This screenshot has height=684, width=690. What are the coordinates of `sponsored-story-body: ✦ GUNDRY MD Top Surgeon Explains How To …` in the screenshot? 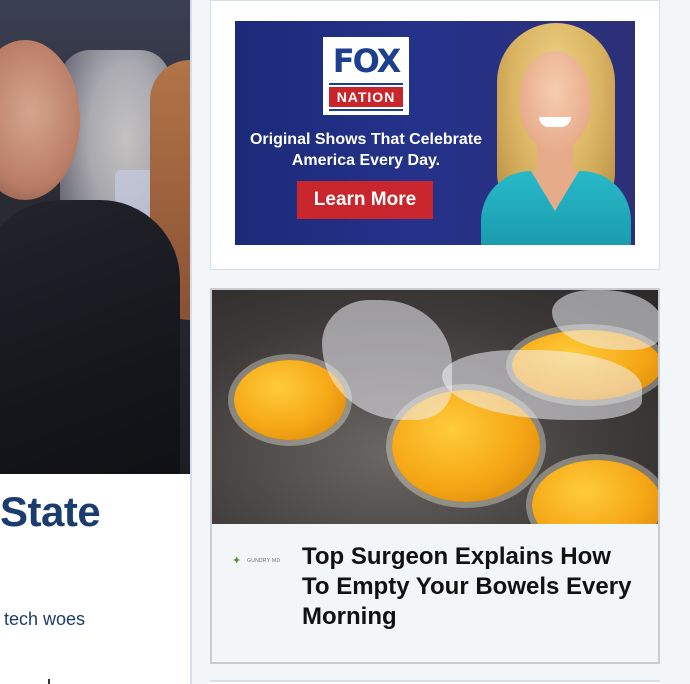 It's located at (435, 593).